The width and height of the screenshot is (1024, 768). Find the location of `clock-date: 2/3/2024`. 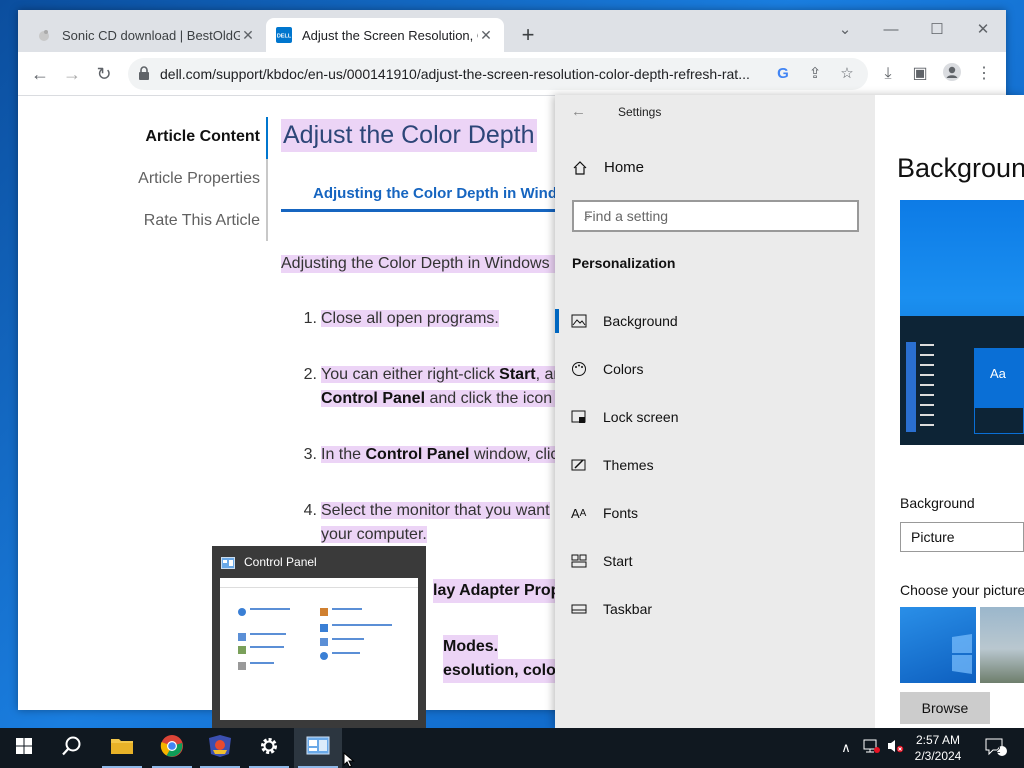

clock-date: 2/3/2024 is located at coordinates (938, 756).